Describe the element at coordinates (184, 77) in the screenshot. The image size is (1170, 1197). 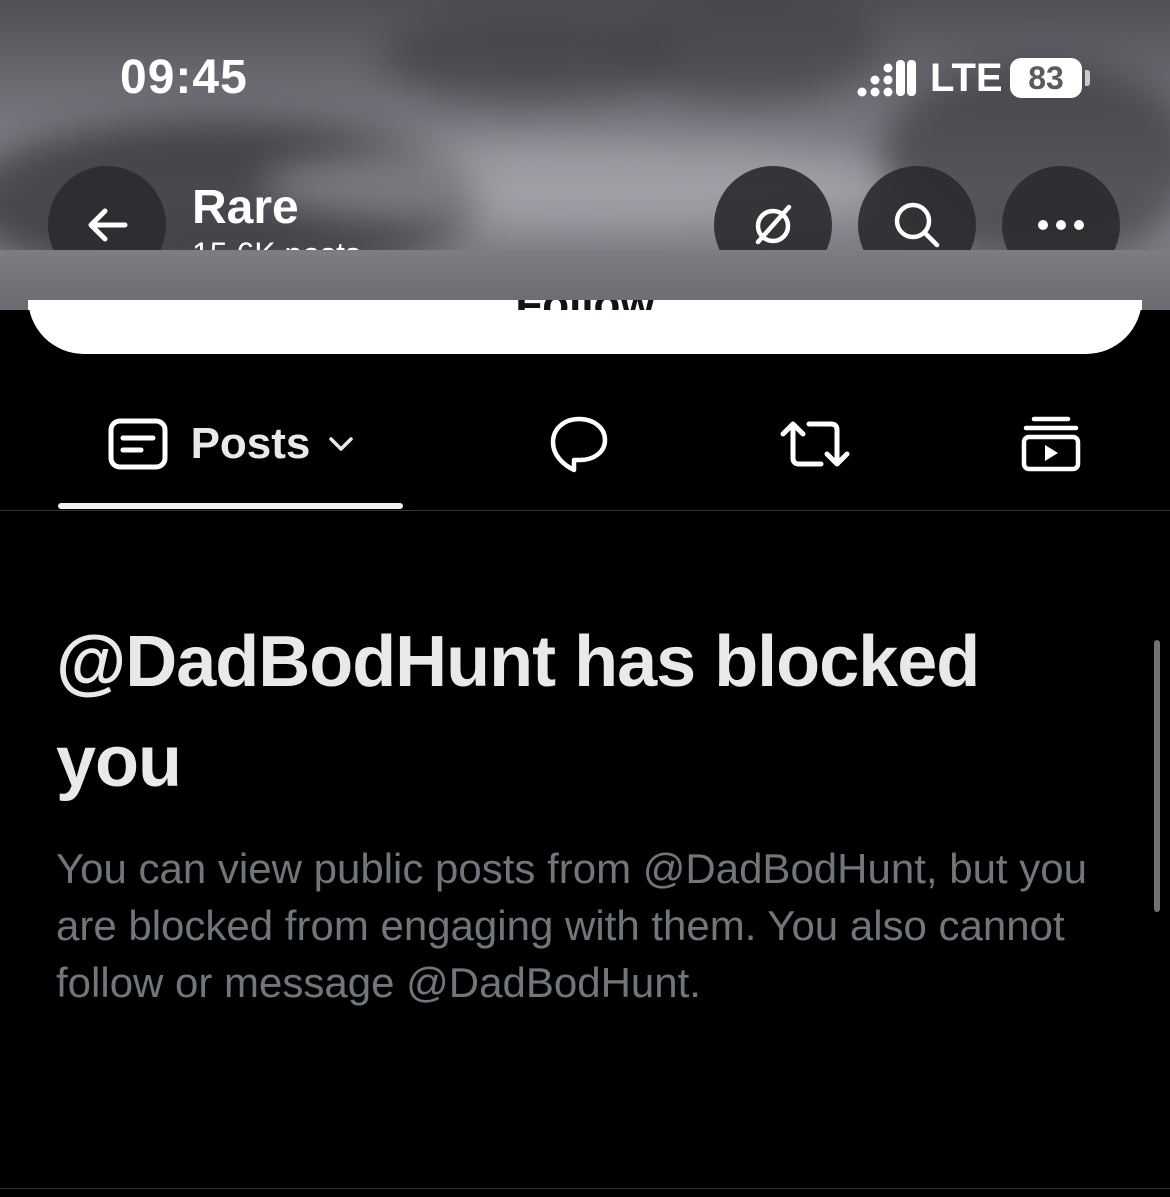
I see `status-time: 09:45` at that location.